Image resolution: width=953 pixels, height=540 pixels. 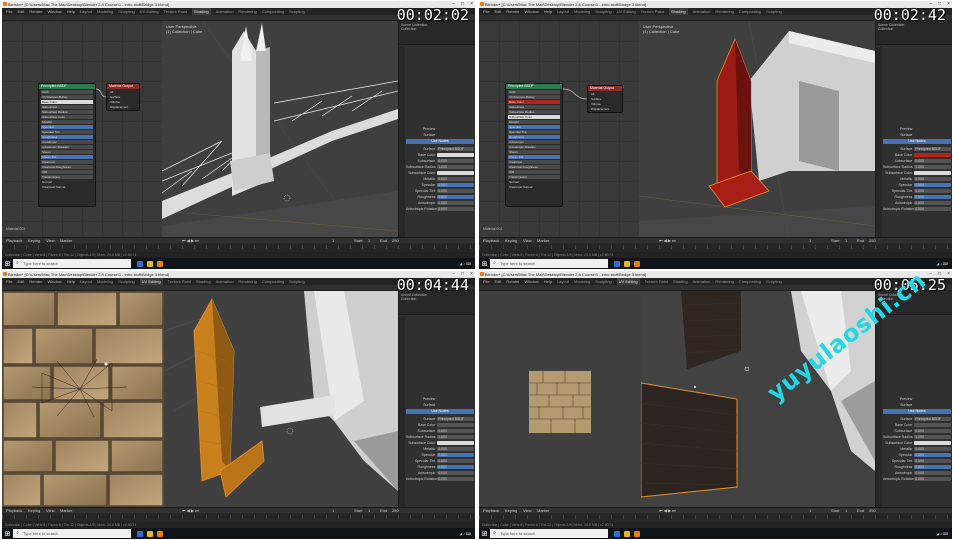 I want to click on prop-row: Subsurface Color, so click(x=917, y=442).